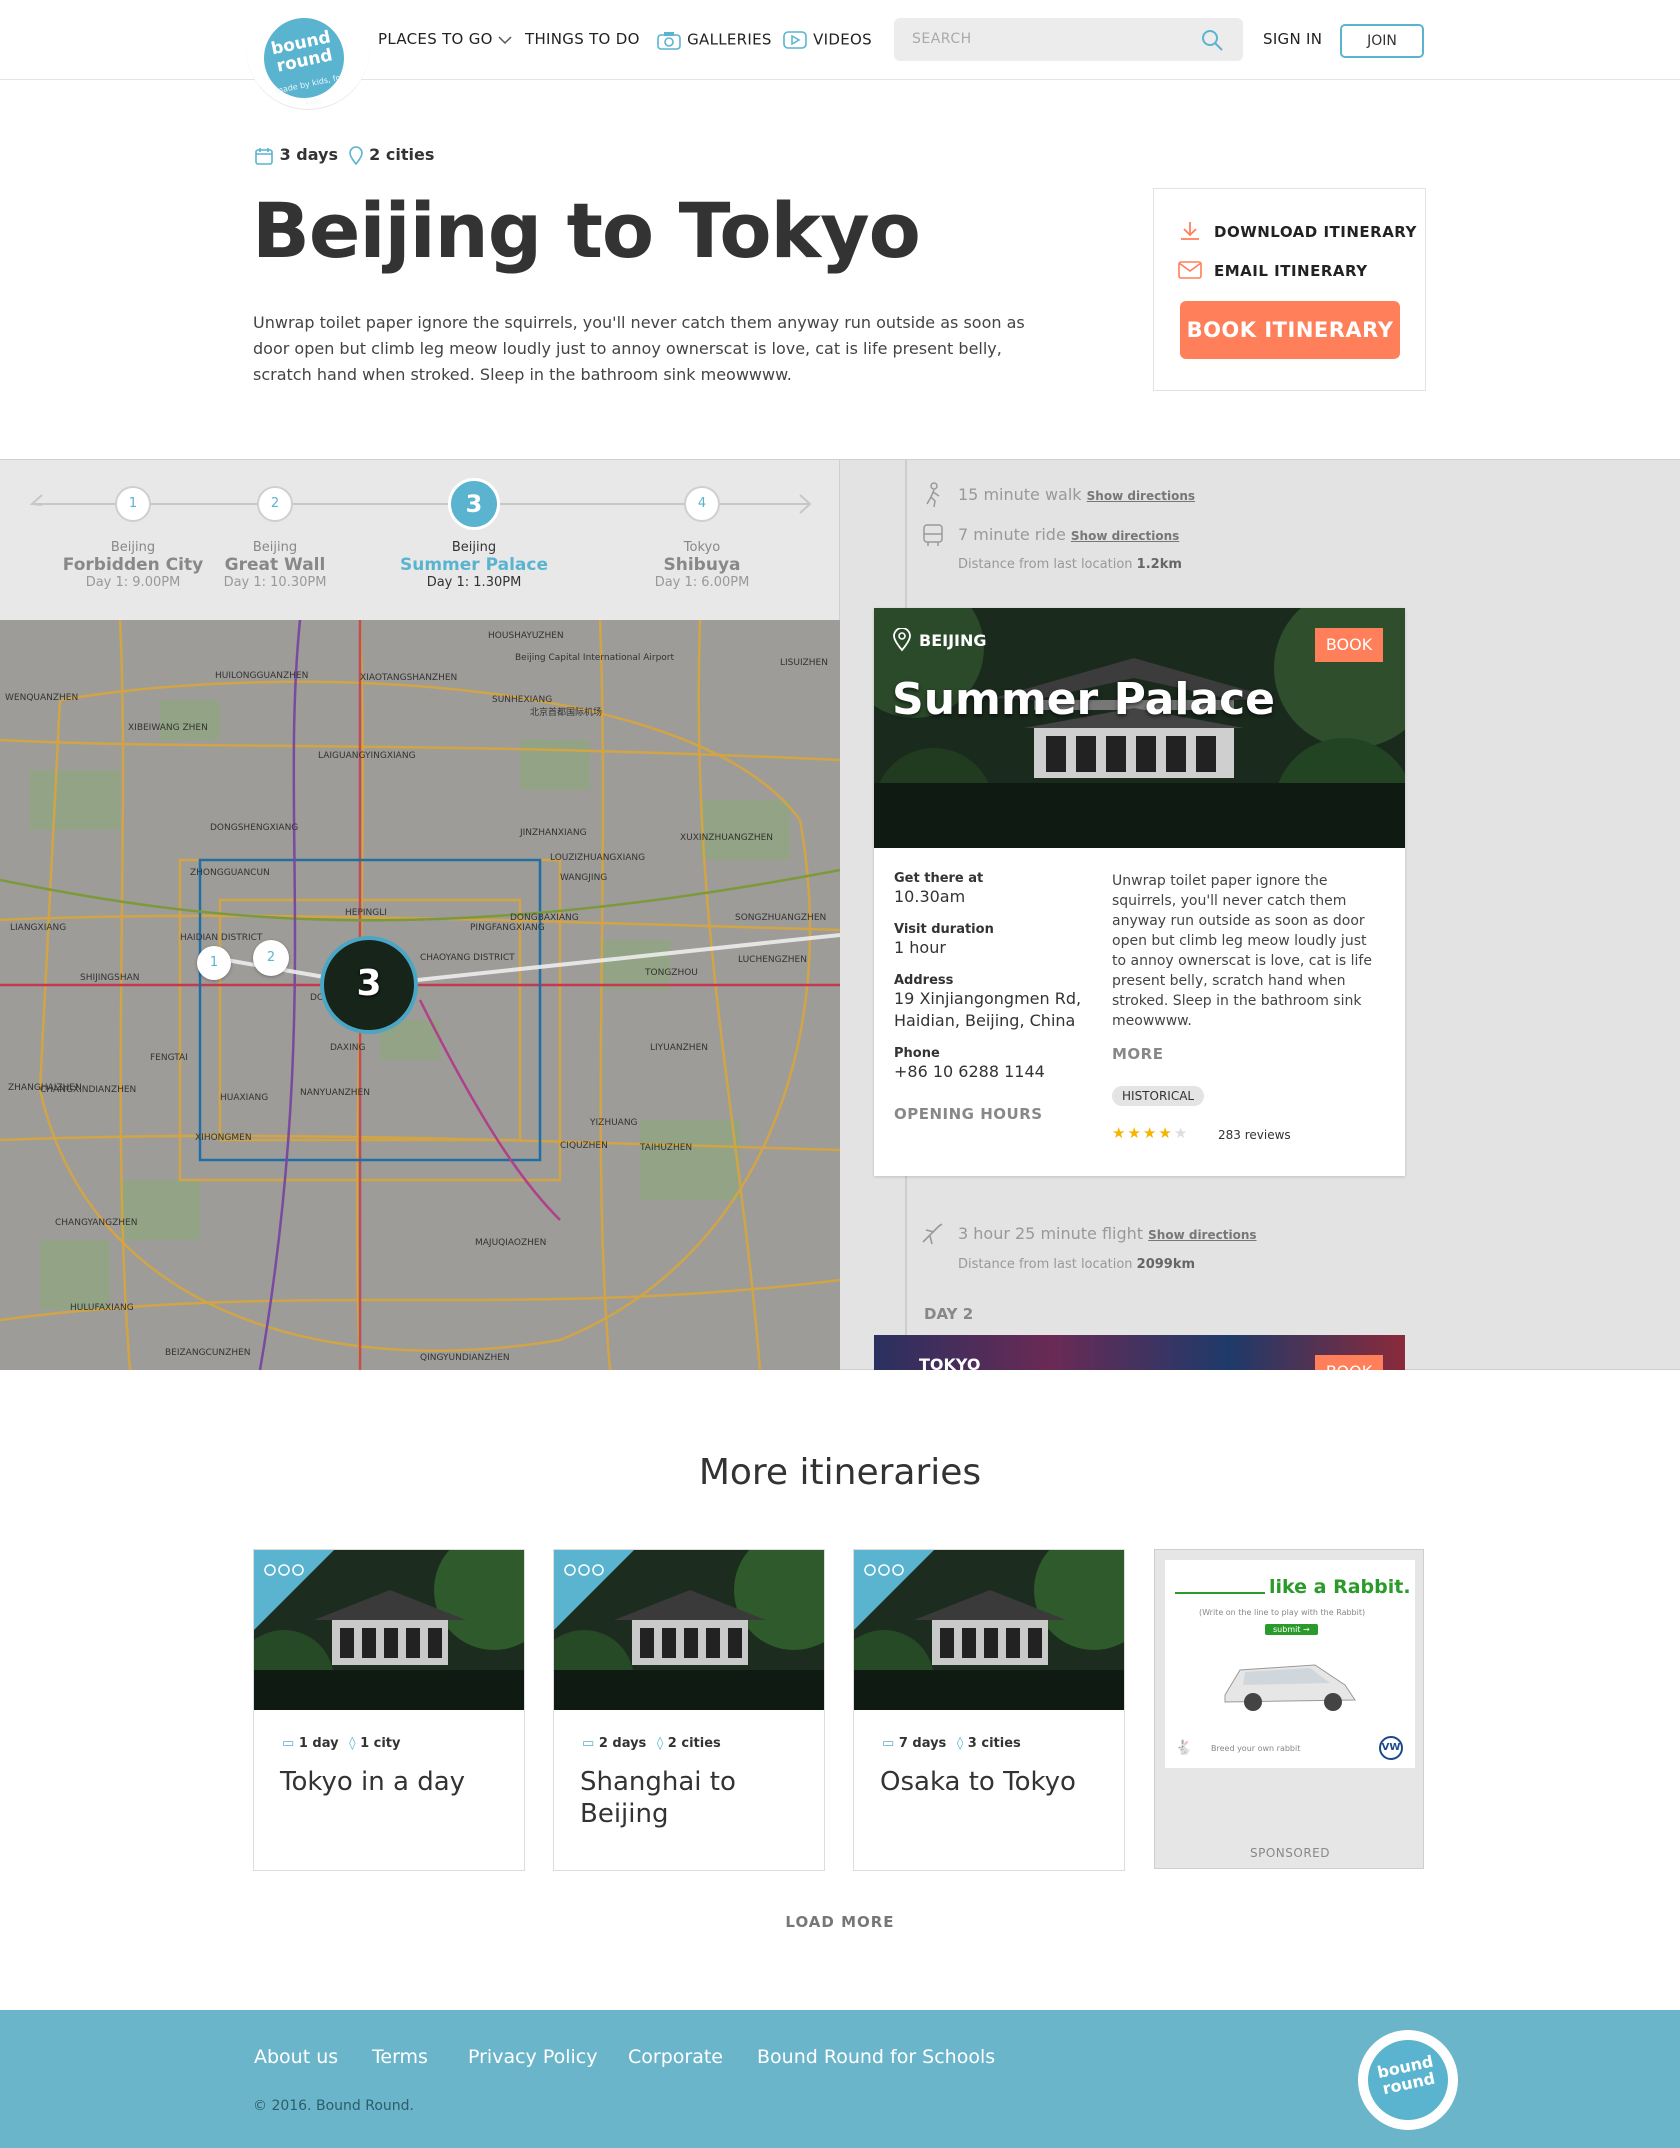 The image size is (1680, 2148). What do you see at coordinates (994, 1114) in the screenshot?
I see `opening-hours-toggle: OPENING HOURS` at bounding box center [994, 1114].